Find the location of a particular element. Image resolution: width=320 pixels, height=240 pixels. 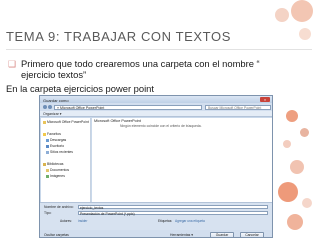

nav-item-favoritos: Favoritos is located at coordinates (52, 134).